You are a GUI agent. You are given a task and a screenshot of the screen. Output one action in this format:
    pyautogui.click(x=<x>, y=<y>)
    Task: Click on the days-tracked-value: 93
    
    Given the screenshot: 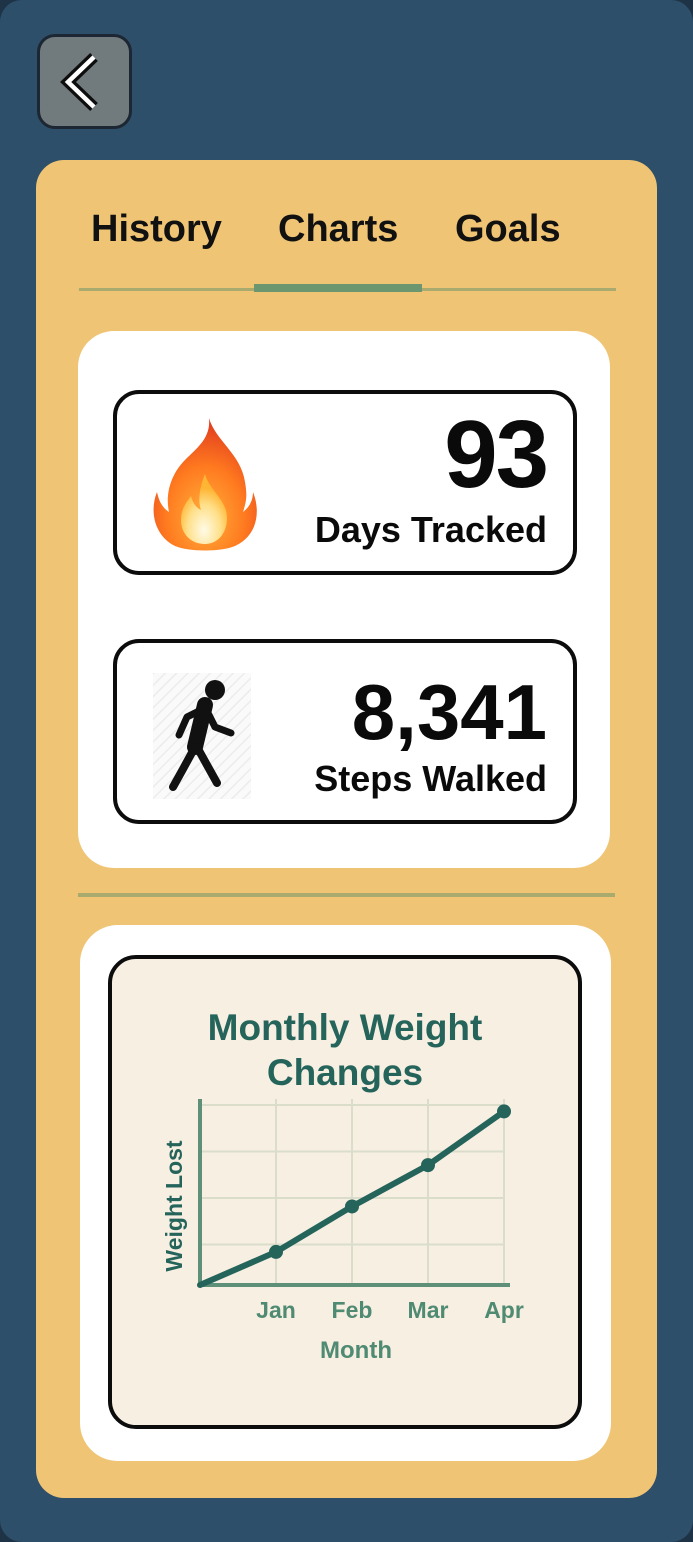 What is the action you would take?
    pyautogui.click(x=496, y=454)
    